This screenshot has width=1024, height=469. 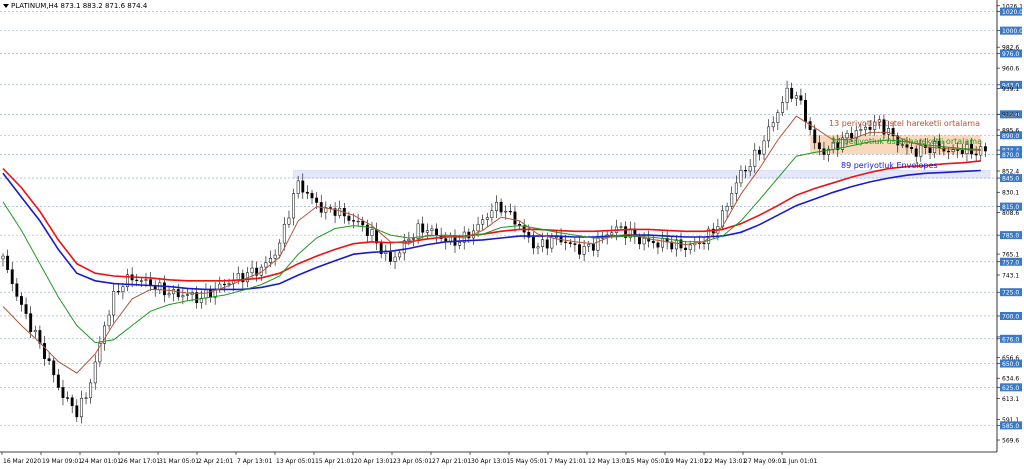 I want to click on time-tick-label: 7 May 21:01, so click(x=568, y=461).